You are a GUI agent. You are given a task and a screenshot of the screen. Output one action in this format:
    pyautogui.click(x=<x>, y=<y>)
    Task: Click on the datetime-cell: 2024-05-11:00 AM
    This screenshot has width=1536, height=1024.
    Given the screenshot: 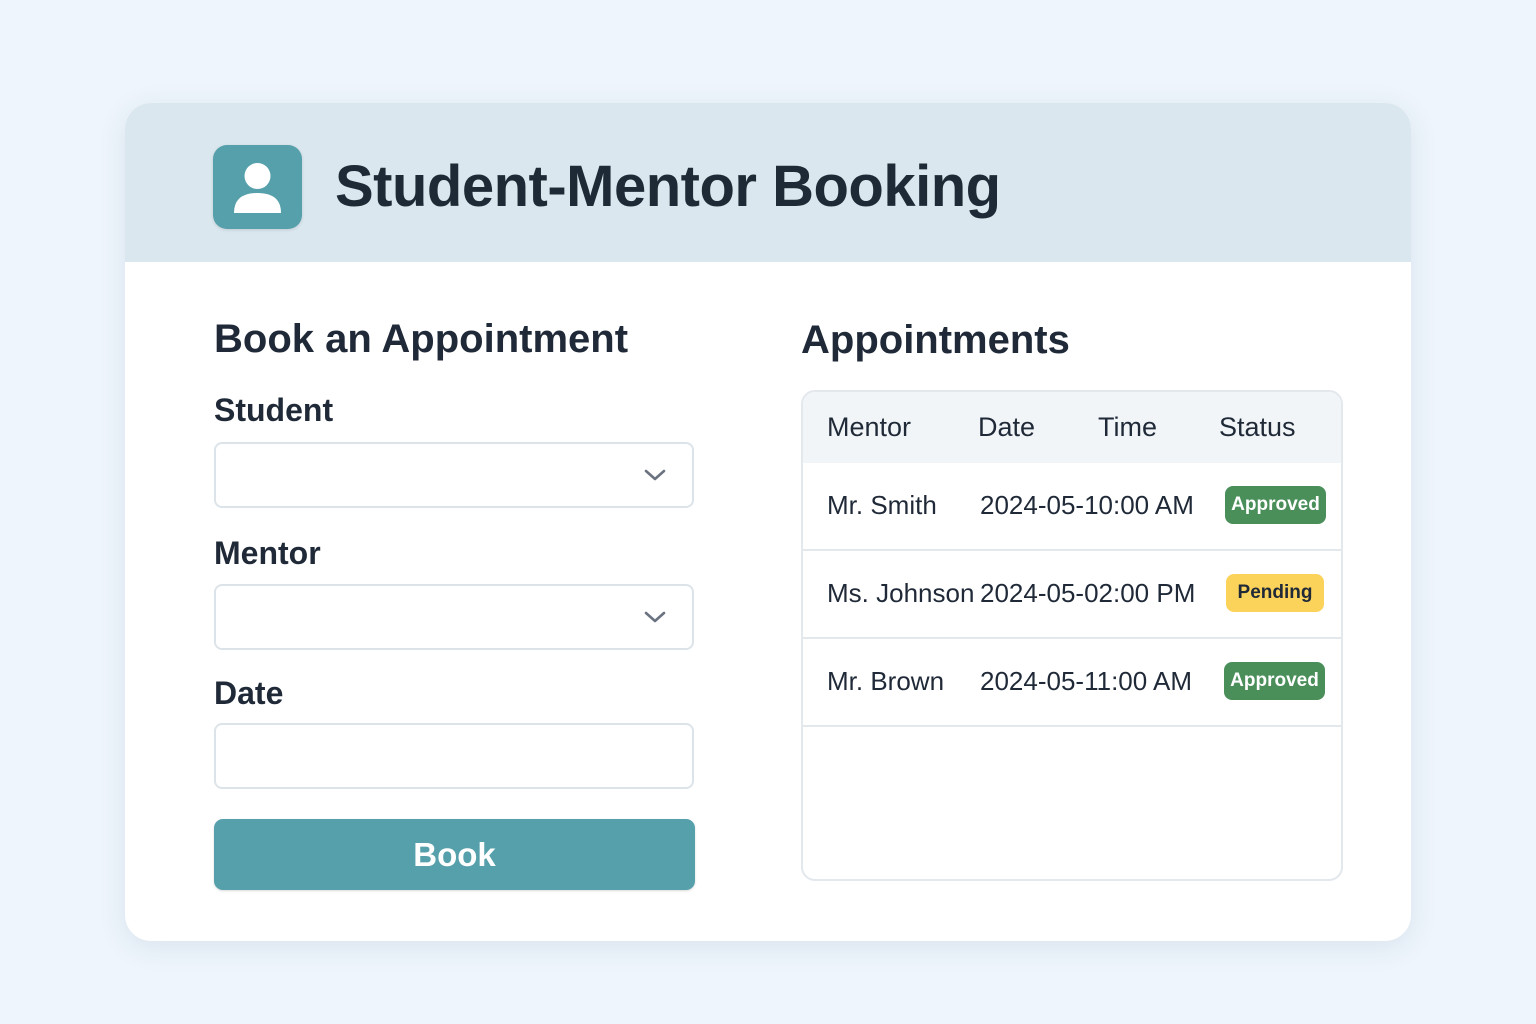 What is the action you would take?
    pyautogui.click(x=1086, y=681)
    